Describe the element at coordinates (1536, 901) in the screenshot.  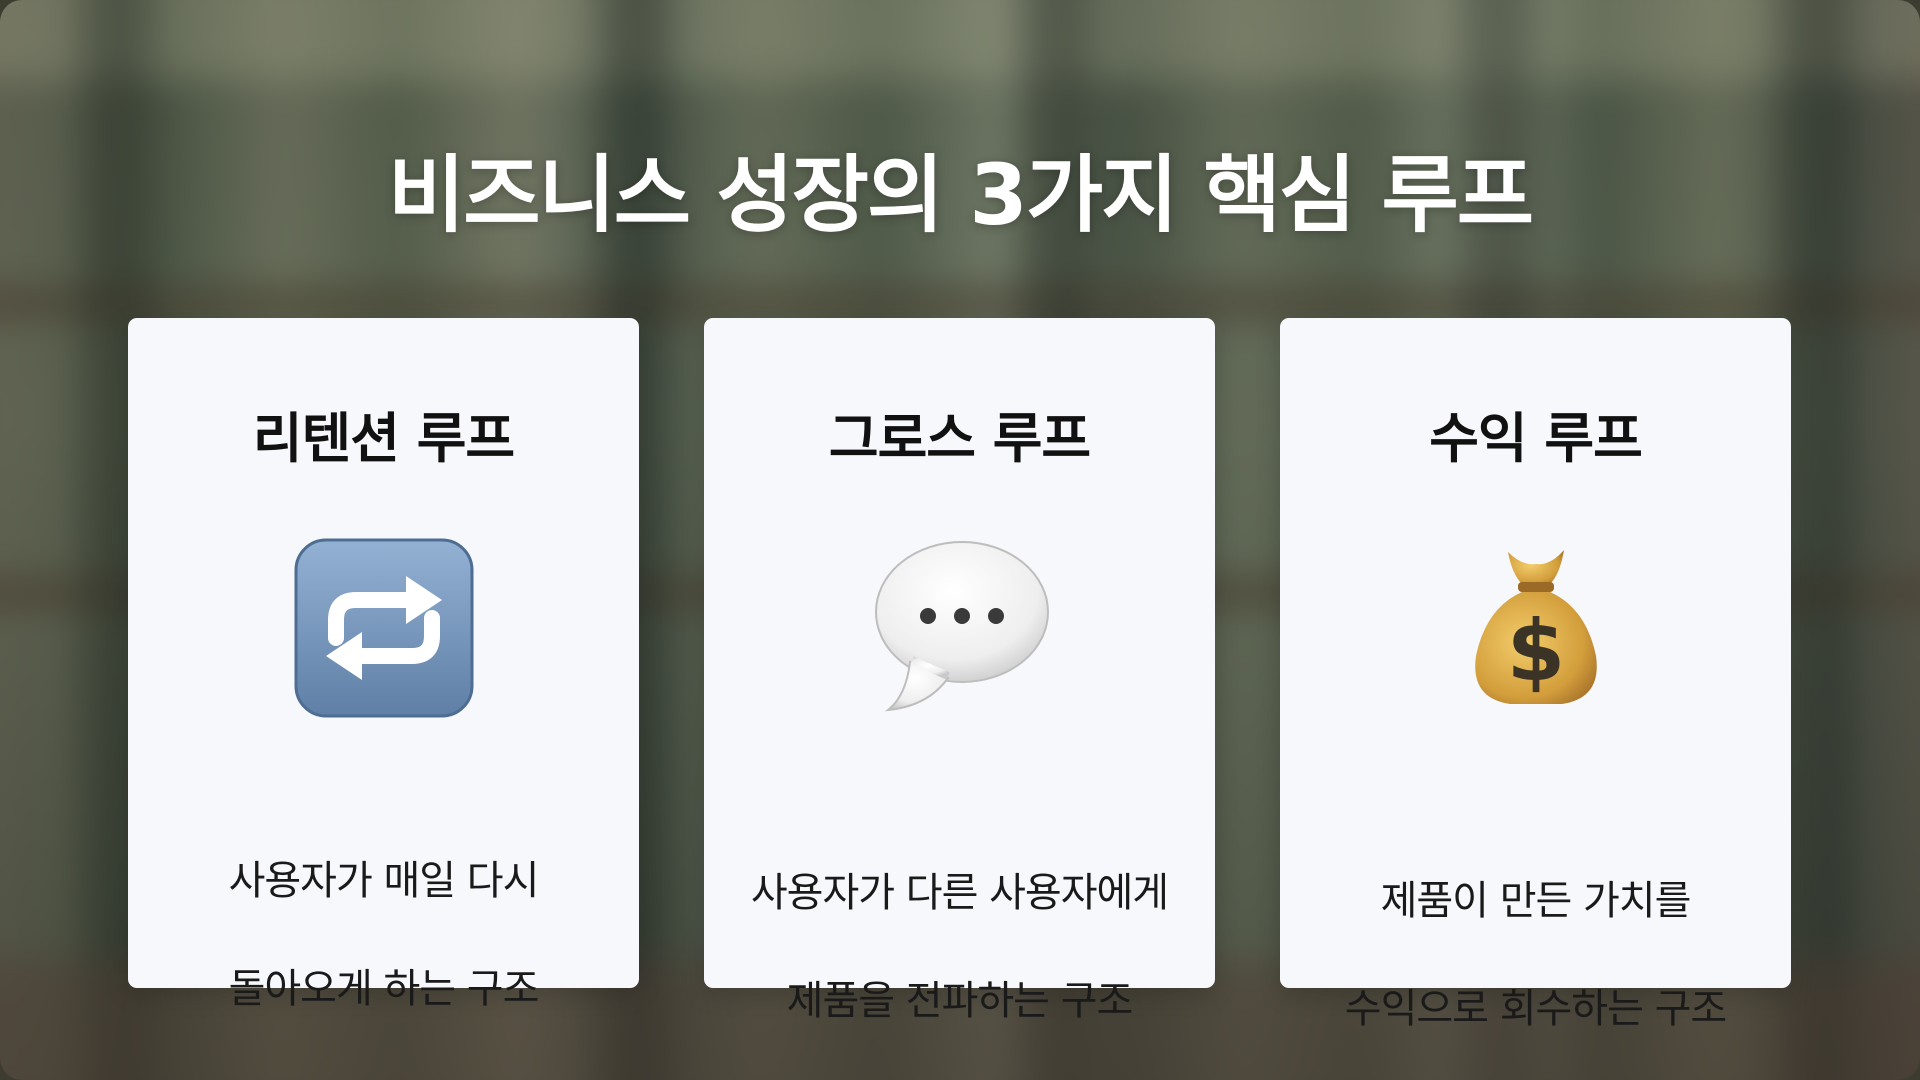
I see `card-description-line: 제품이 만든 가치를` at that location.